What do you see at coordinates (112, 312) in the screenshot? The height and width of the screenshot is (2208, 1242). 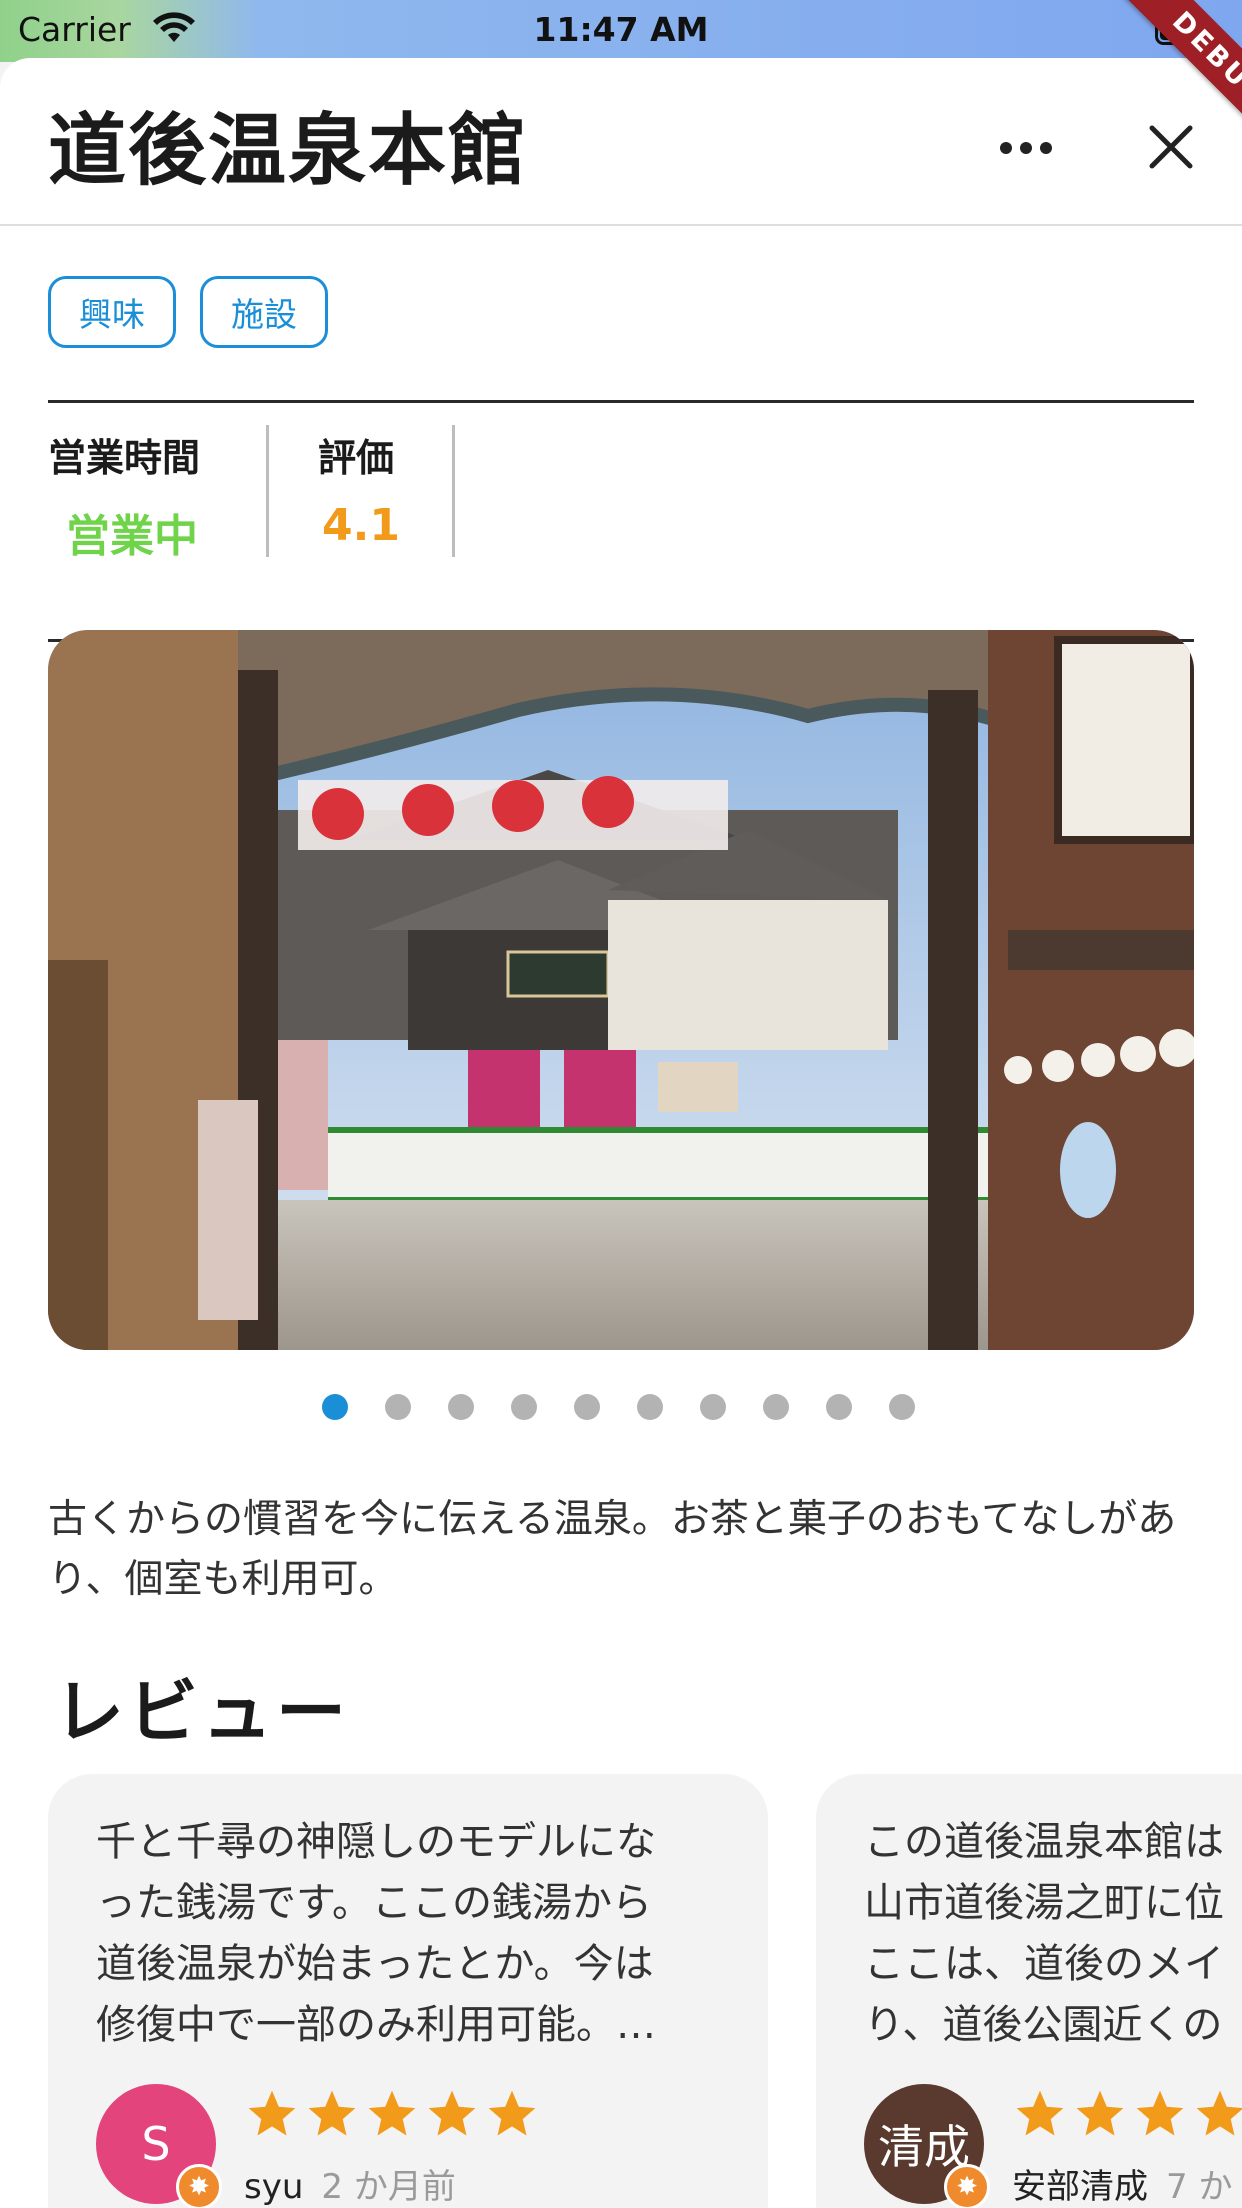 I see `tag-interest: 興味` at bounding box center [112, 312].